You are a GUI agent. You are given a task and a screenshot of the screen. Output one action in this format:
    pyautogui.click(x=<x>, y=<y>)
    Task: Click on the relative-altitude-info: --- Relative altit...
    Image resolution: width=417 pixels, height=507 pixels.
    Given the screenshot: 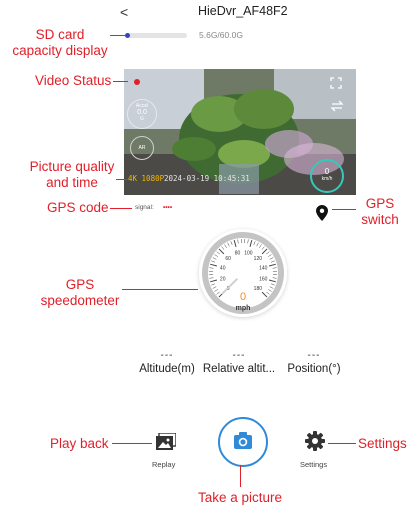 What is the action you would take?
    pyautogui.click(x=239, y=362)
    